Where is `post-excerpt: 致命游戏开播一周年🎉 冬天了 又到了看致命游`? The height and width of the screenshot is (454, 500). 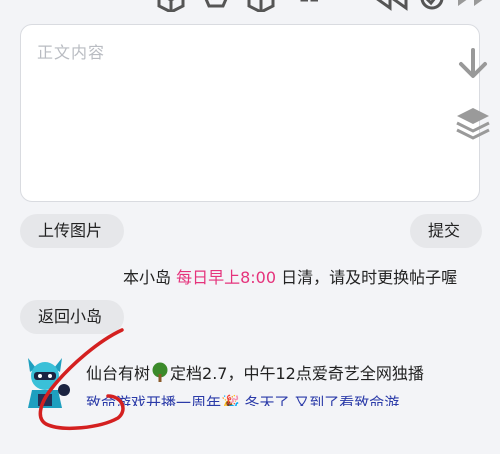 post-excerpt: 致命游戏开播一周年🎉 冬天了 又到了看致命游 is located at coordinates (242, 399).